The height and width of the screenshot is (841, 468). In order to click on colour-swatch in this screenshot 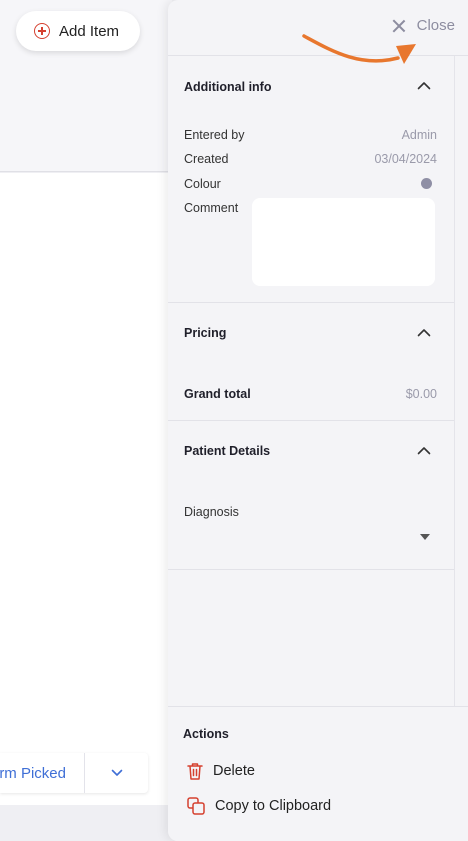, I will do `click(426, 183)`.